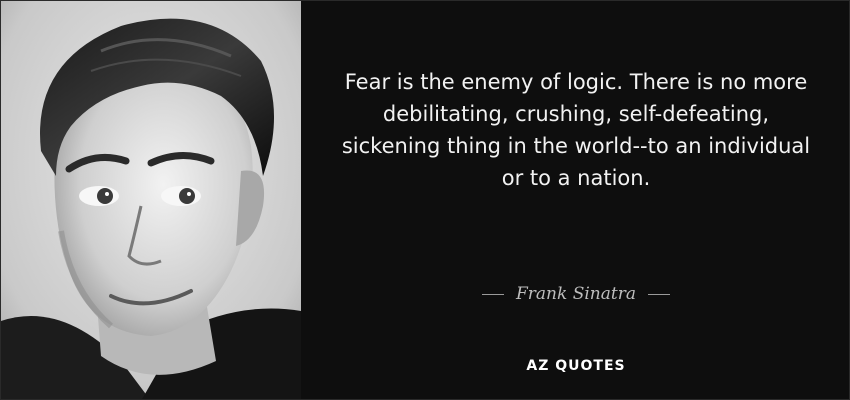  I want to click on author-dash-left, so click(493, 294).